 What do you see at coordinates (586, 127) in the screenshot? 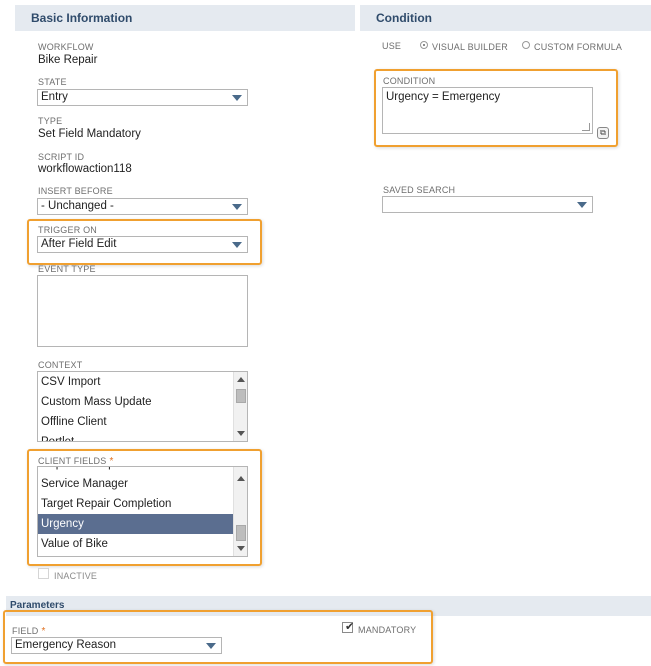
I see `resize-grip-icon` at bounding box center [586, 127].